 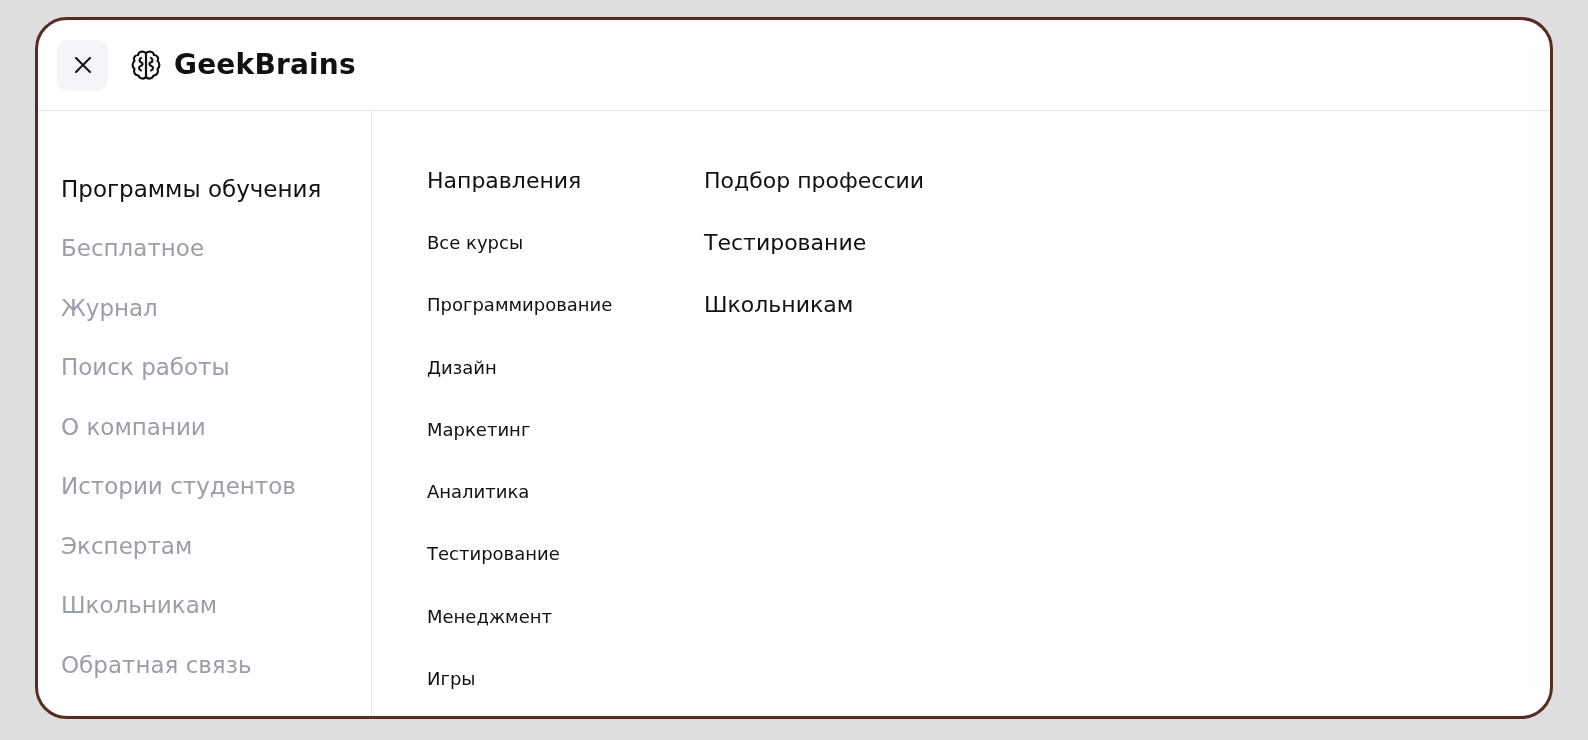 I want to click on logo-text: GeekBrains, so click(x=265, y=65).